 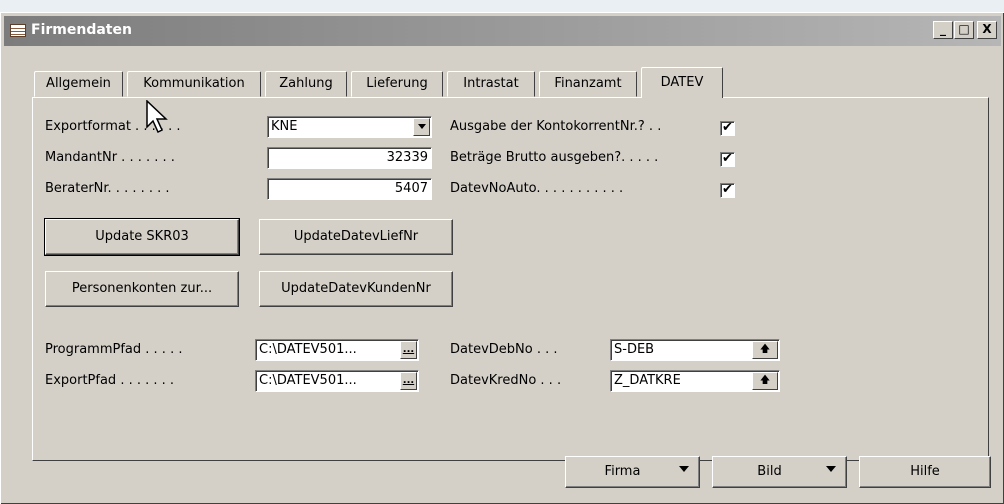 What do you see at coordinates (504, 349) in the screenshot?
I see `datev-deb-no-label: DatevDebNo . . .` at bounding box center [504, 349].